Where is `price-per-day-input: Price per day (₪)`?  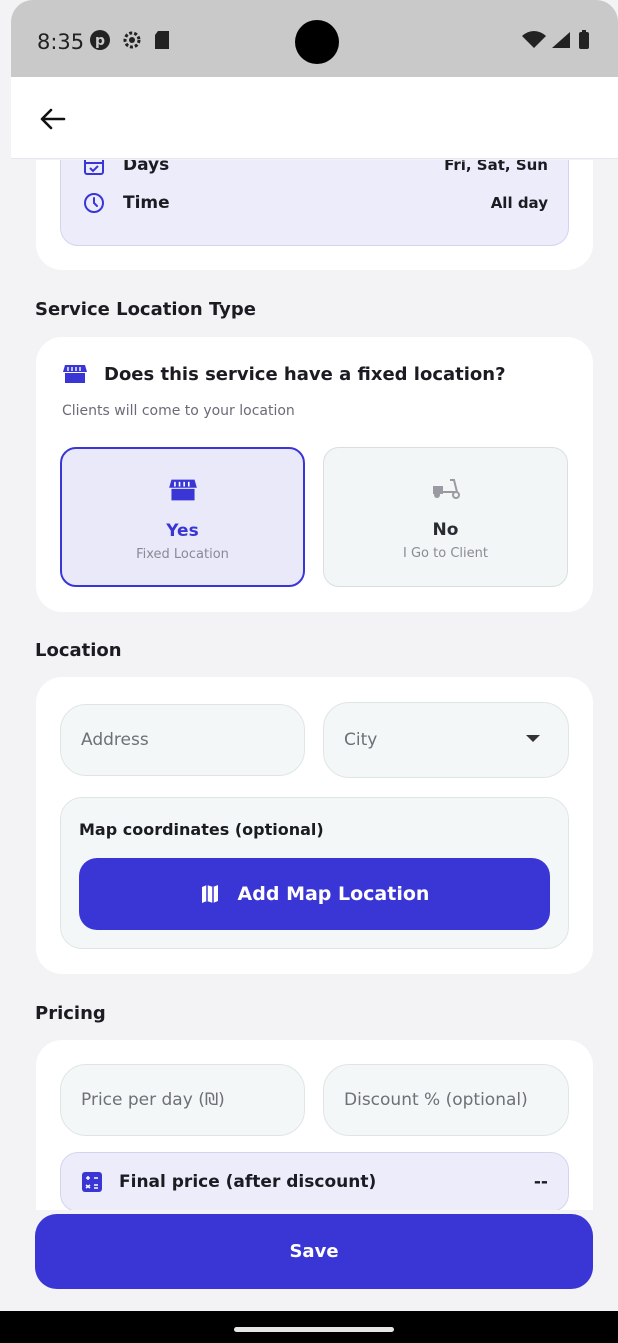
price-per-day-input: Price per day (₪) is located at coordinates (182, 1100).